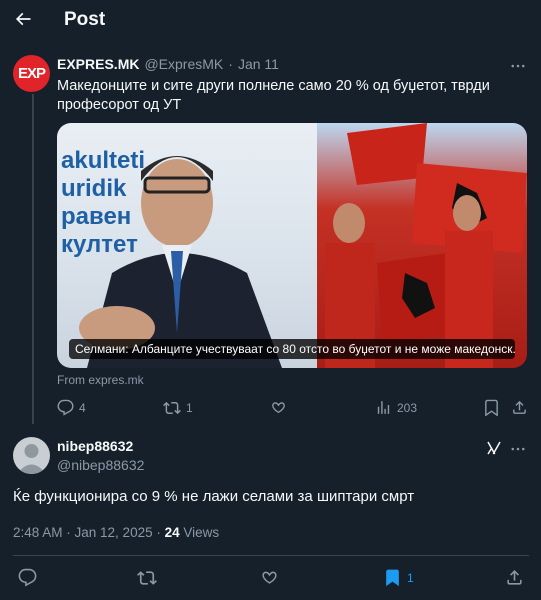 This screenshot has height=600, width=541. I want to click on views-button: 203, so click(396, 407).